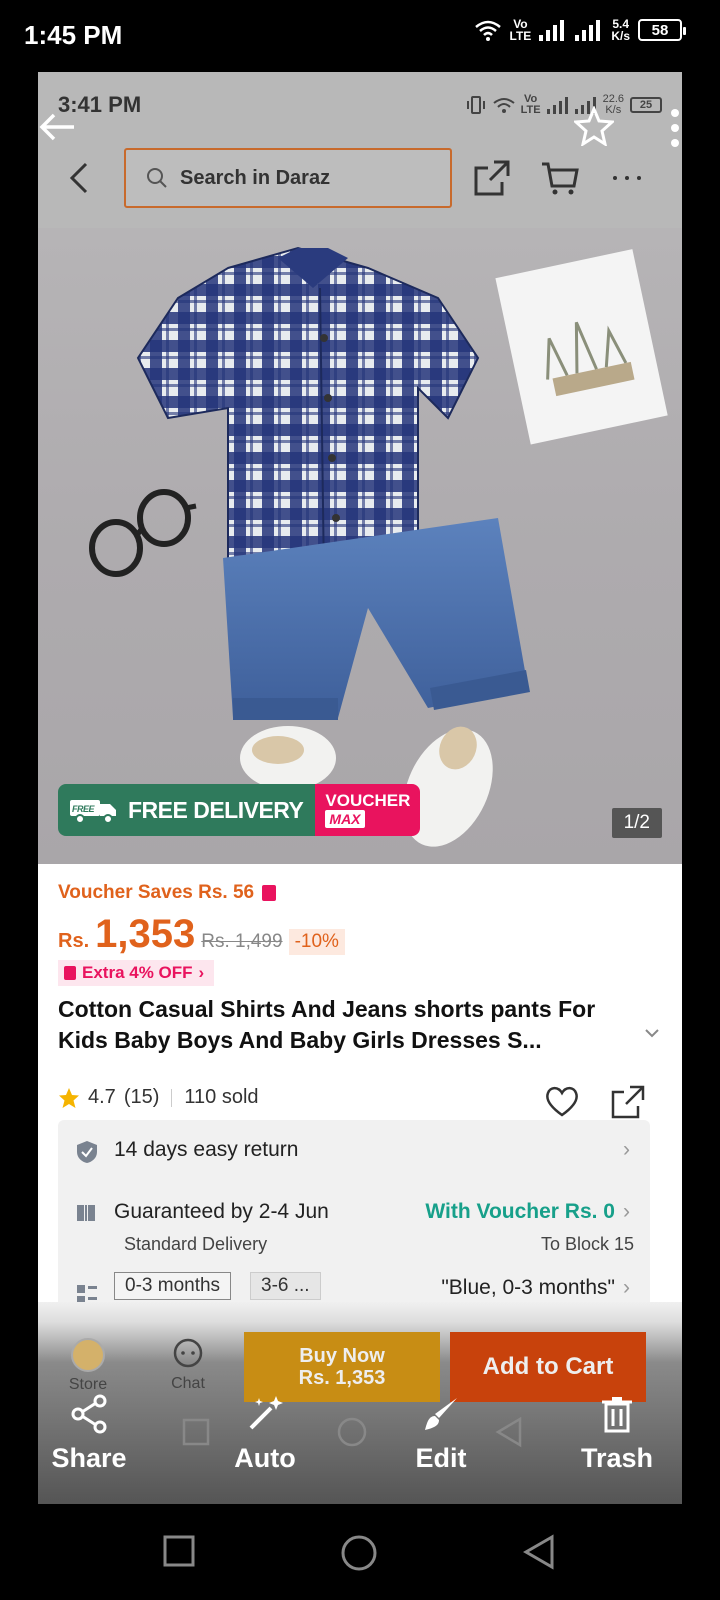 The image size is (720, 1600). Describe the element at coordinates (617, 1434) in the screenshot. I see `trash-tool: Trash` at that location.